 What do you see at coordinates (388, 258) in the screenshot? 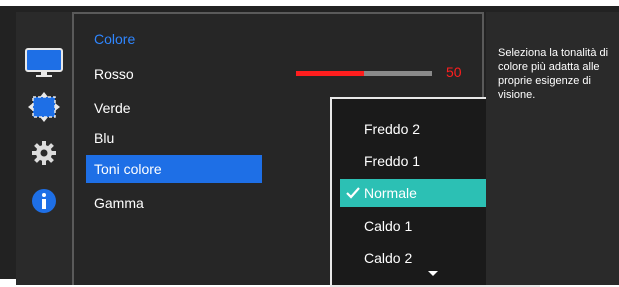
I see `option-label: Caldo 2` at bounding box center [388, 258].